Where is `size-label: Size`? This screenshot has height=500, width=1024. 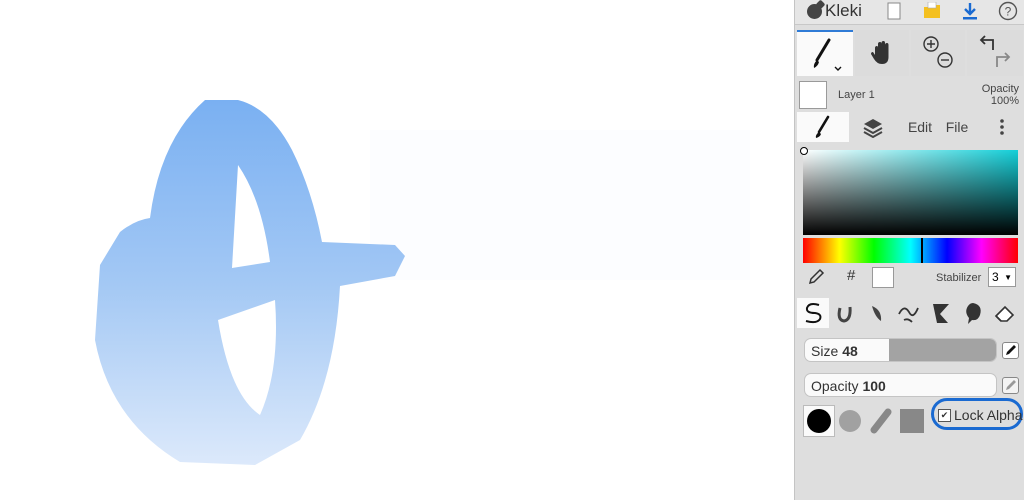
size-label: Size is located at coordinates (825, 351).